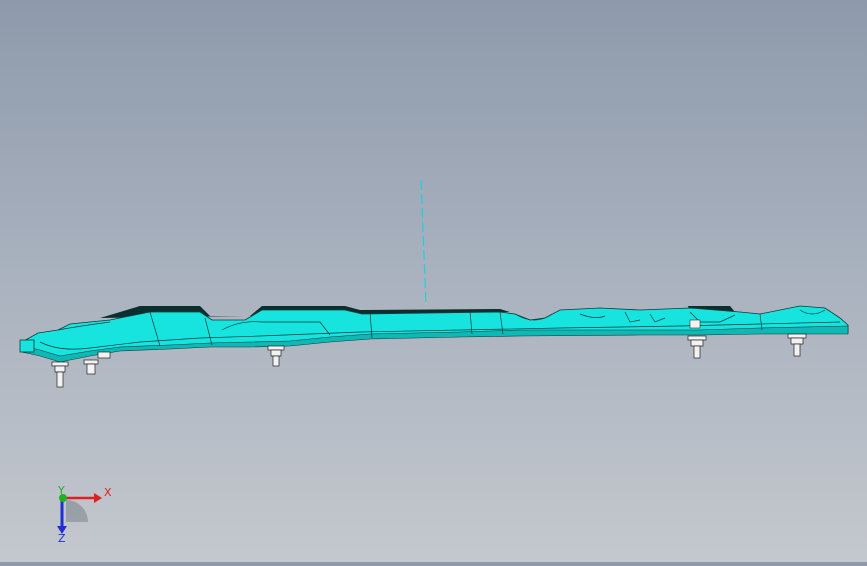 This screenshot has height=566, width=867. What do you see at coordinates (434, 334) in the screenshot?
I see `sheet-metal-part` at bounding box center [434, 334].